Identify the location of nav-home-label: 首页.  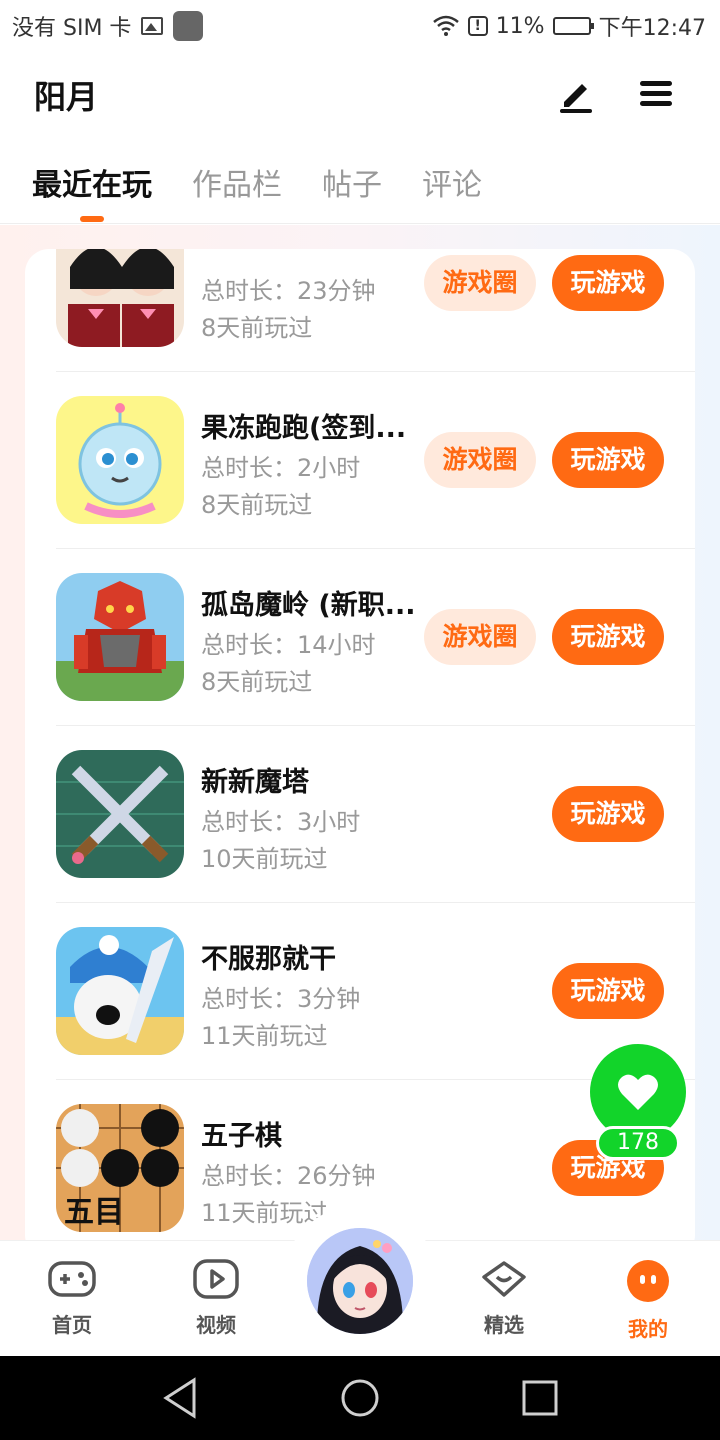
(72, 1325).